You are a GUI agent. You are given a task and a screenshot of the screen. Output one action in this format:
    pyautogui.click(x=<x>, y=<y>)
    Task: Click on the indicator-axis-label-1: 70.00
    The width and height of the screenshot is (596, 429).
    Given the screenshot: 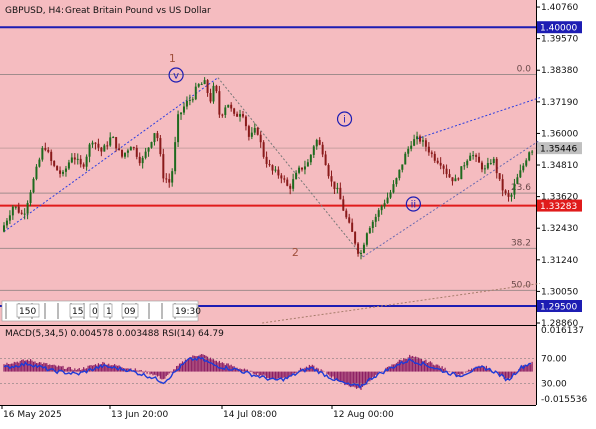 What is the action you would take?
    pyautogui.click(x=554, y=360)
    